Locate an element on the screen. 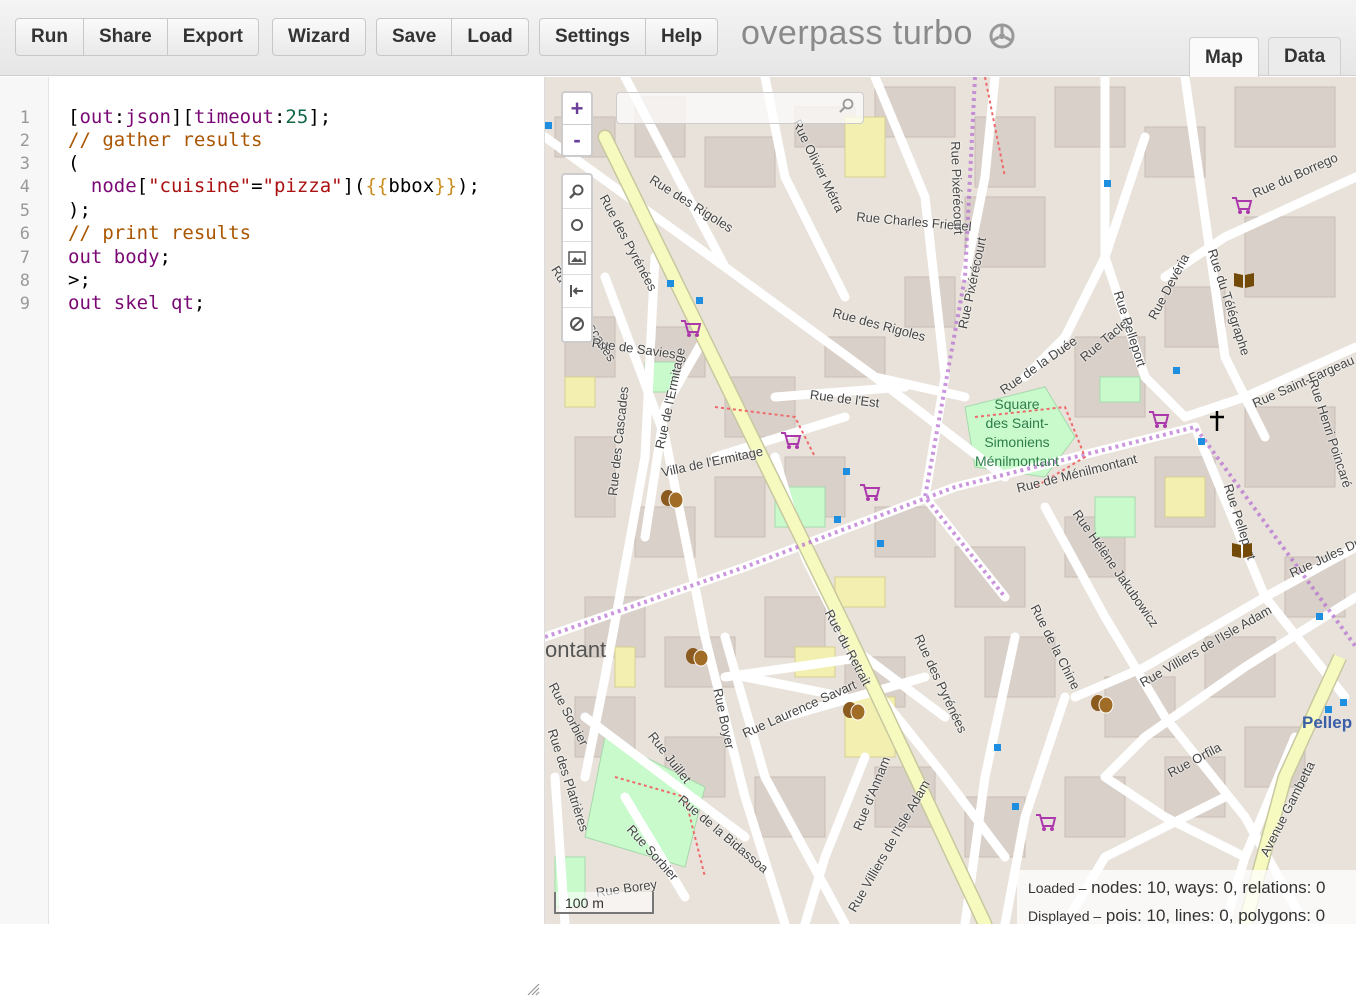 The image size is (1356, 996). loaded-label: Loaded – is located at coordinates (1057, 888).